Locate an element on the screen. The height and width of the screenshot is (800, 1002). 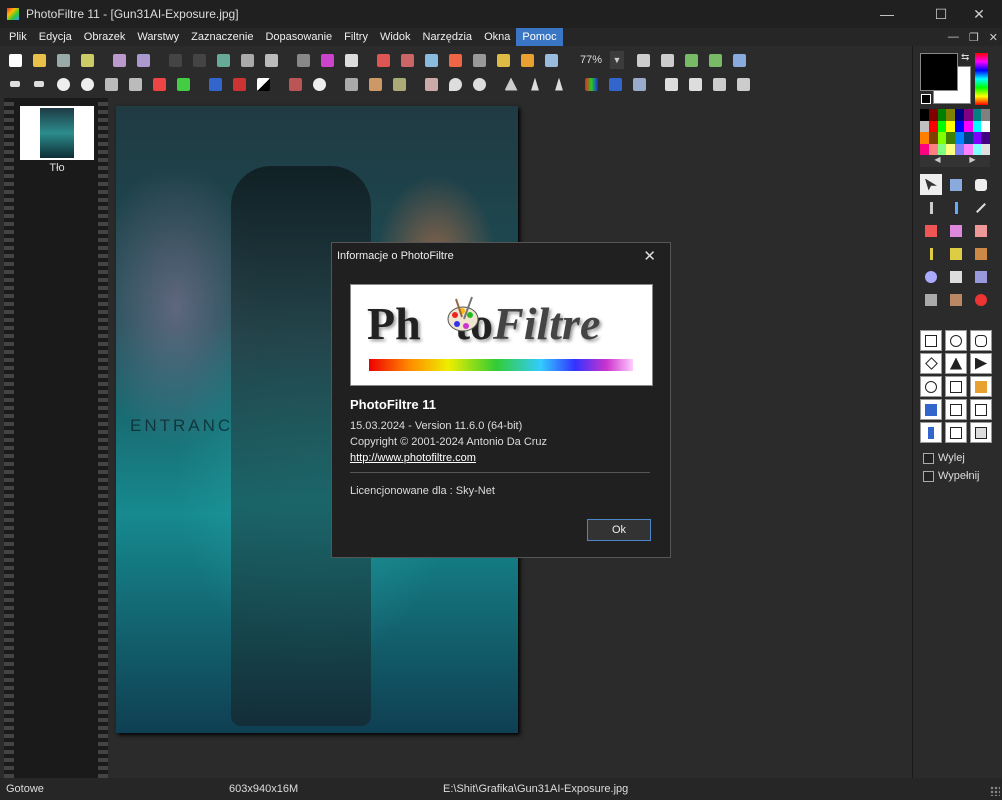
menu-warstwy: Warstwy is located at coordinates (158, 37).